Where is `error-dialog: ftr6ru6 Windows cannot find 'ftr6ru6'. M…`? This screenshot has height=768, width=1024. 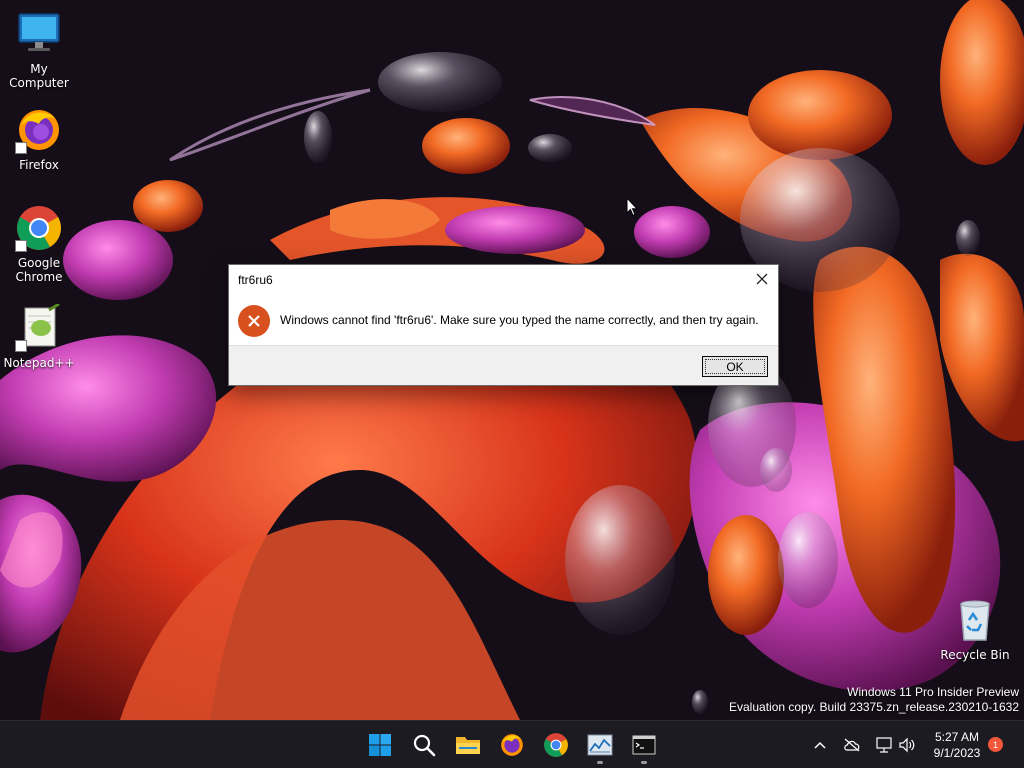 error-dialog: ftr6ru6 Windows cannot find 'ftr6ru6'. M… is located at coordinates (503, 325).